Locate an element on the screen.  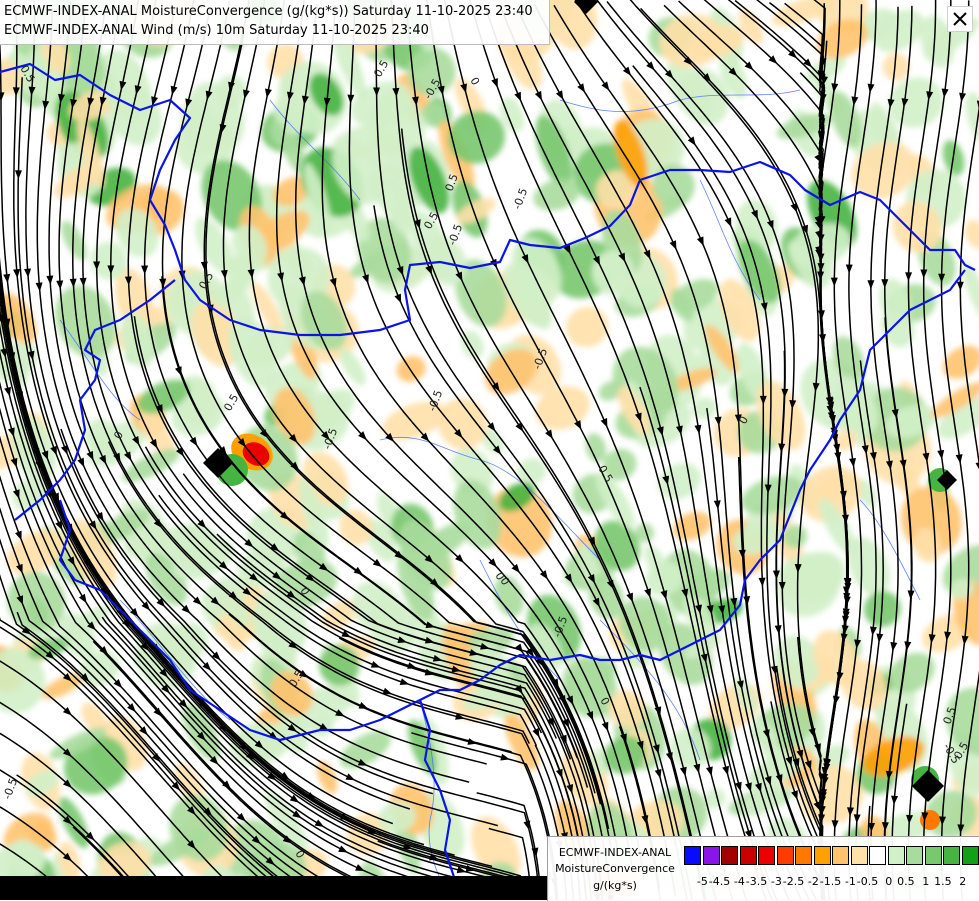
legend-tick: -3.5 is located at coordinates (756, 881).